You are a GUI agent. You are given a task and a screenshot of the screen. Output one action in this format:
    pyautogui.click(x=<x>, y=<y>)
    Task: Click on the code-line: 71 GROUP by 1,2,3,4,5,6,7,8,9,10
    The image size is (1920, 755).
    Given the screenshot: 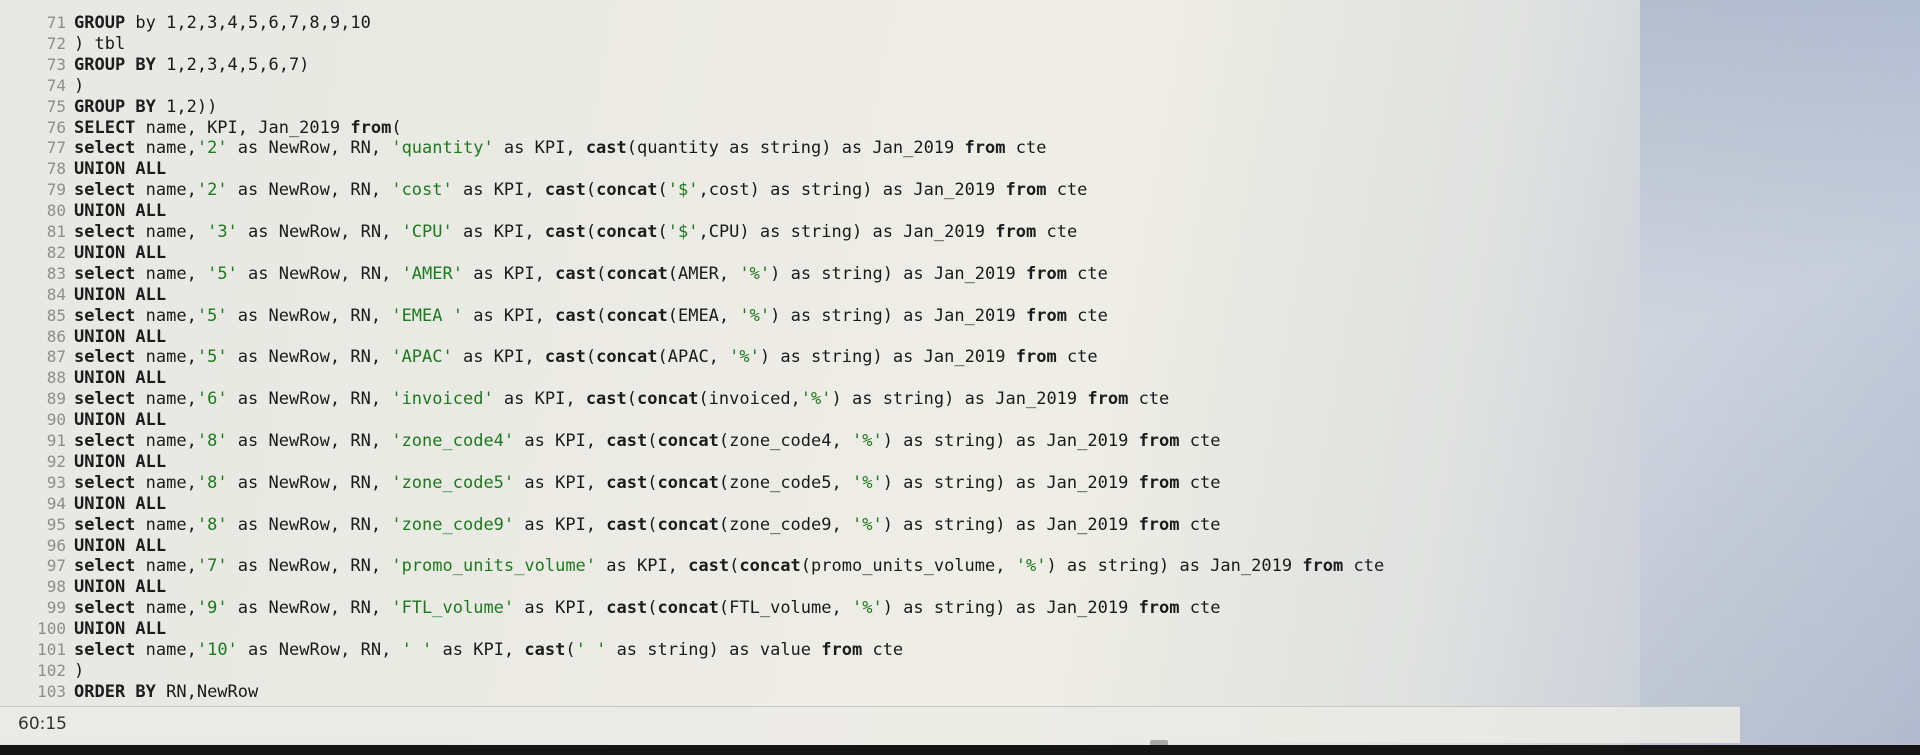 What is the action you would take?
    pyautogui.click(x=185, y=22)
    